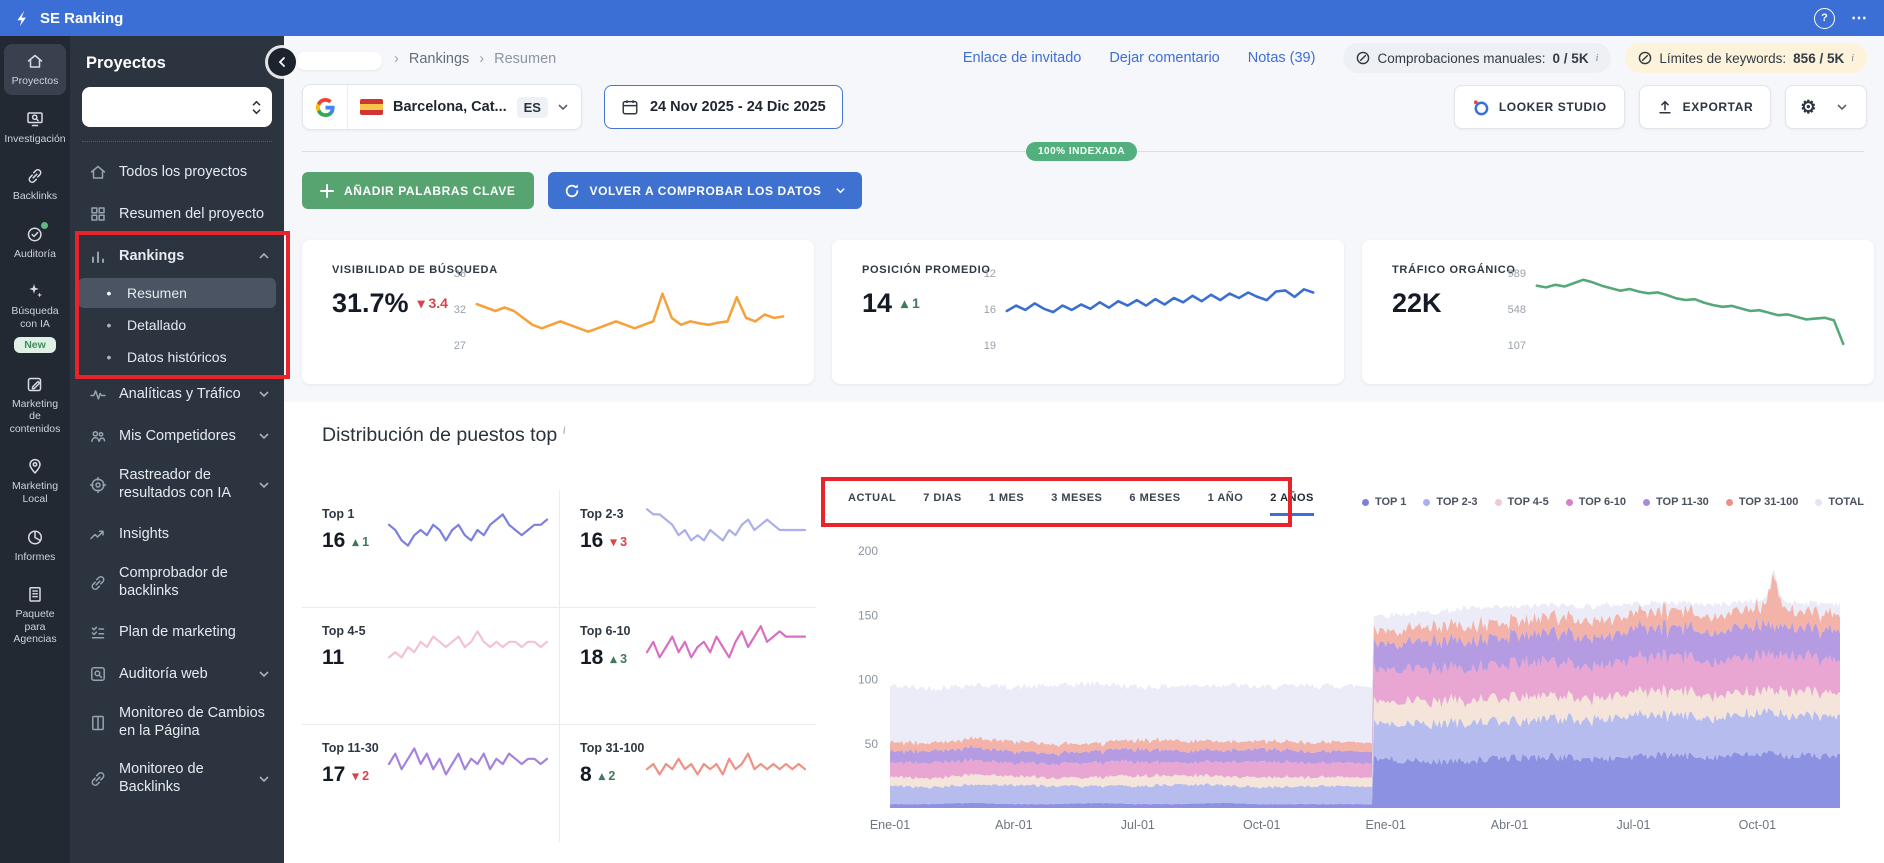  I want to click on tab-1-a-o: 1 AÑO, so click(1226, 504).